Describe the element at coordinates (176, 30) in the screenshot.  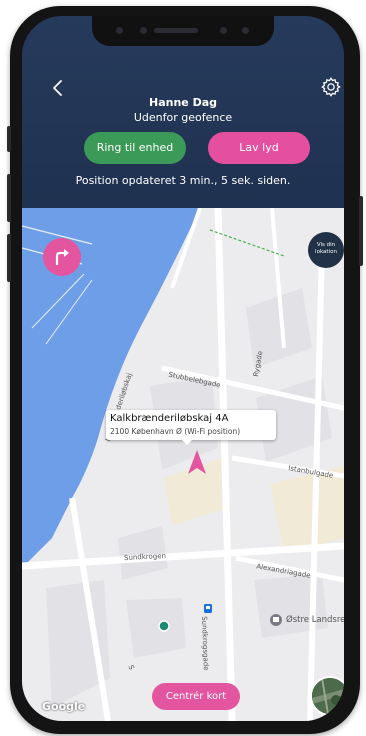
I see `speaker-grille` at that location.